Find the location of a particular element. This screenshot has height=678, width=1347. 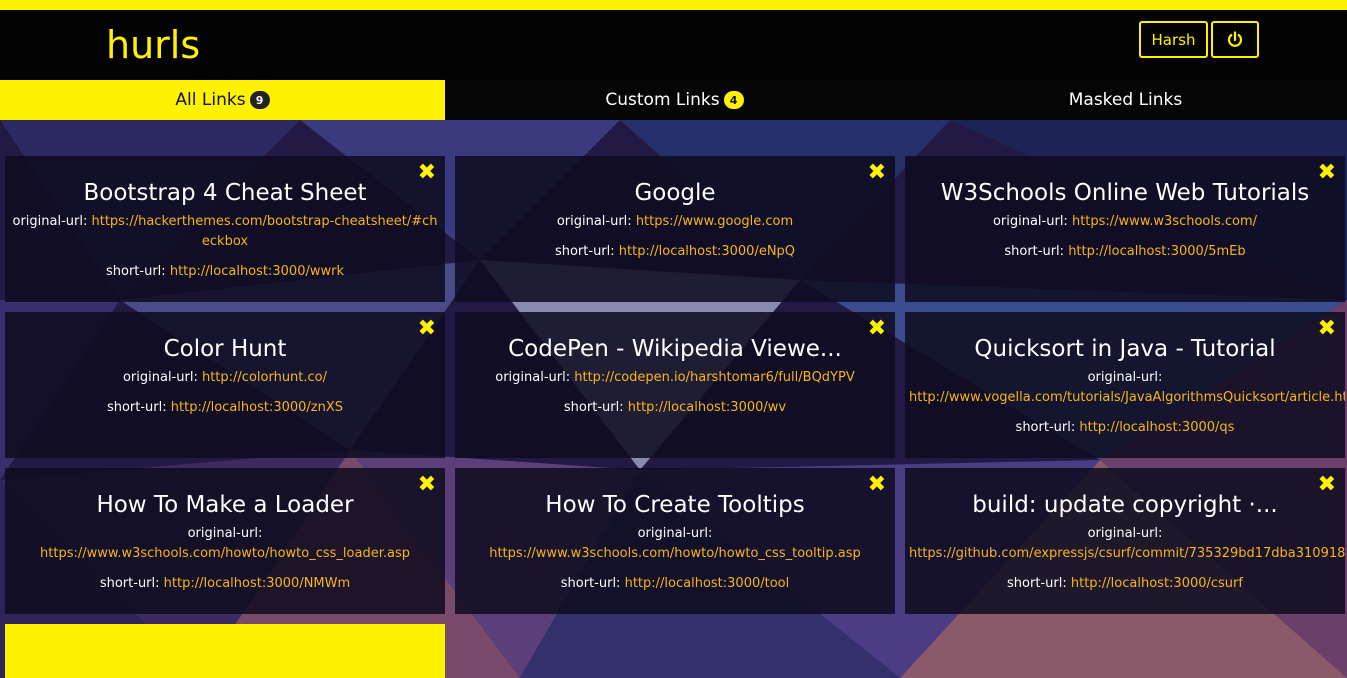

short-url-link: http://localhost:3000/znXS is located at coordinates (257, 407).